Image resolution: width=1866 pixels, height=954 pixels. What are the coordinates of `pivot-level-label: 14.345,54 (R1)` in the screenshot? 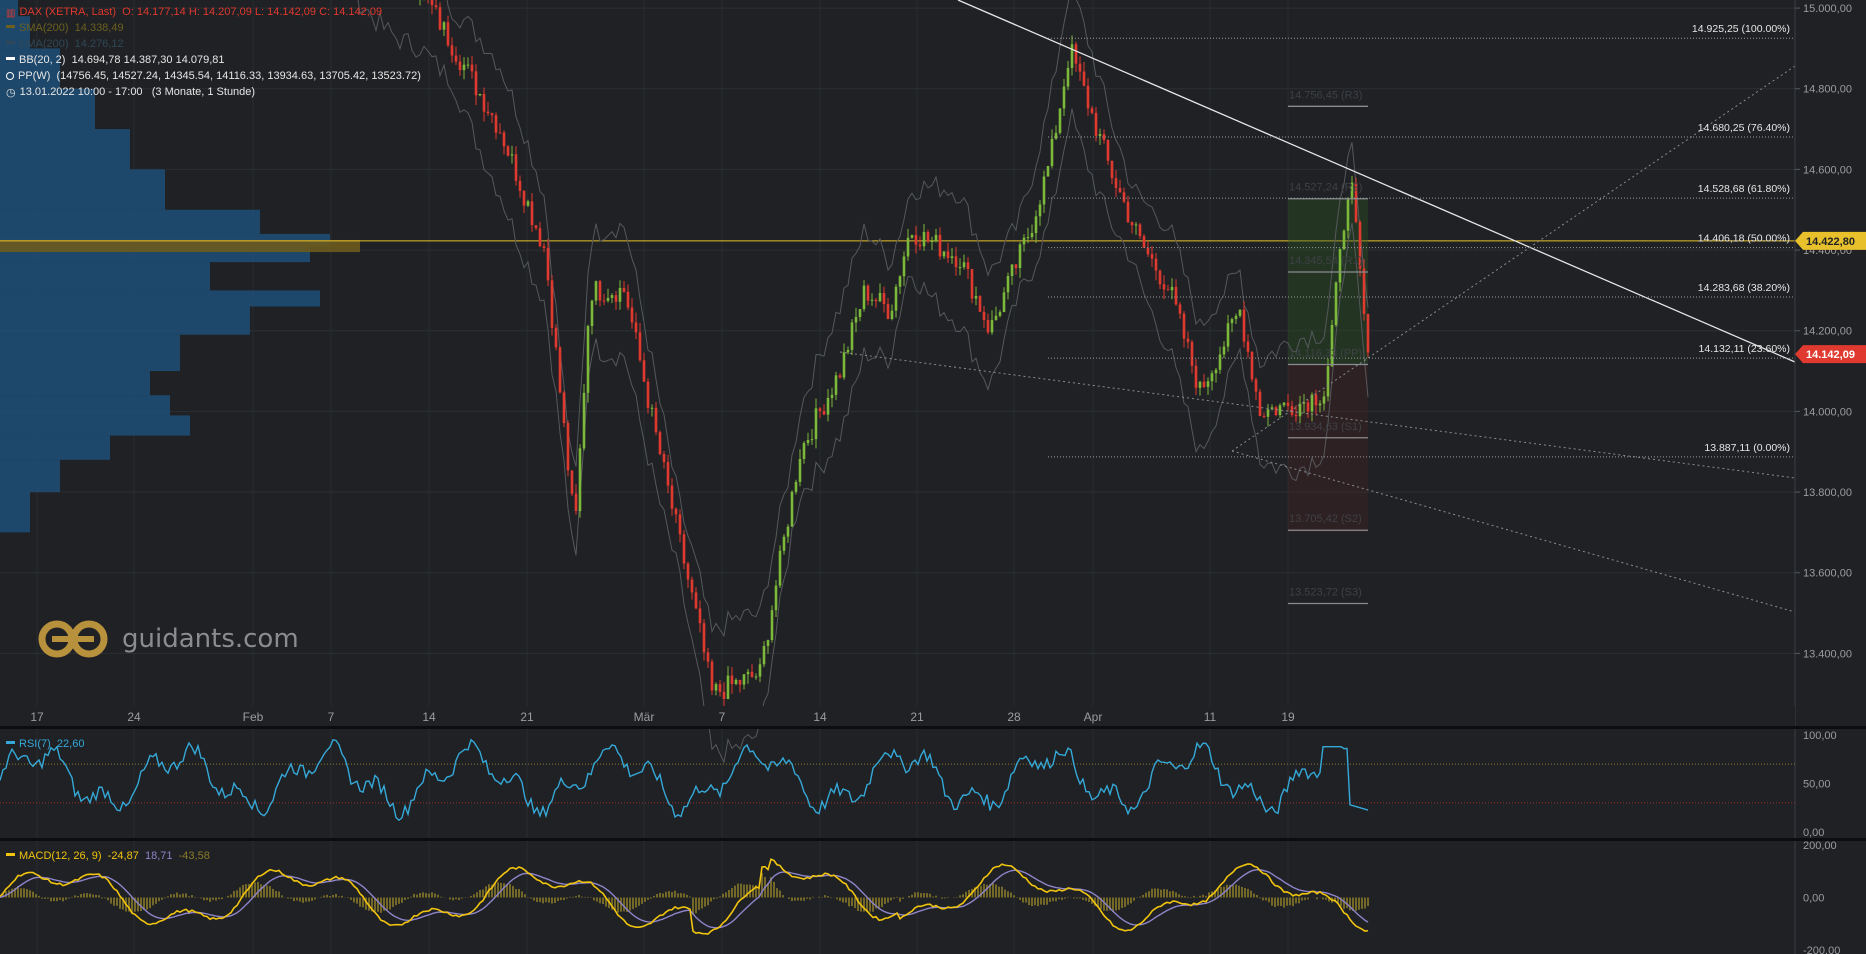 It's located at (1325, 261).